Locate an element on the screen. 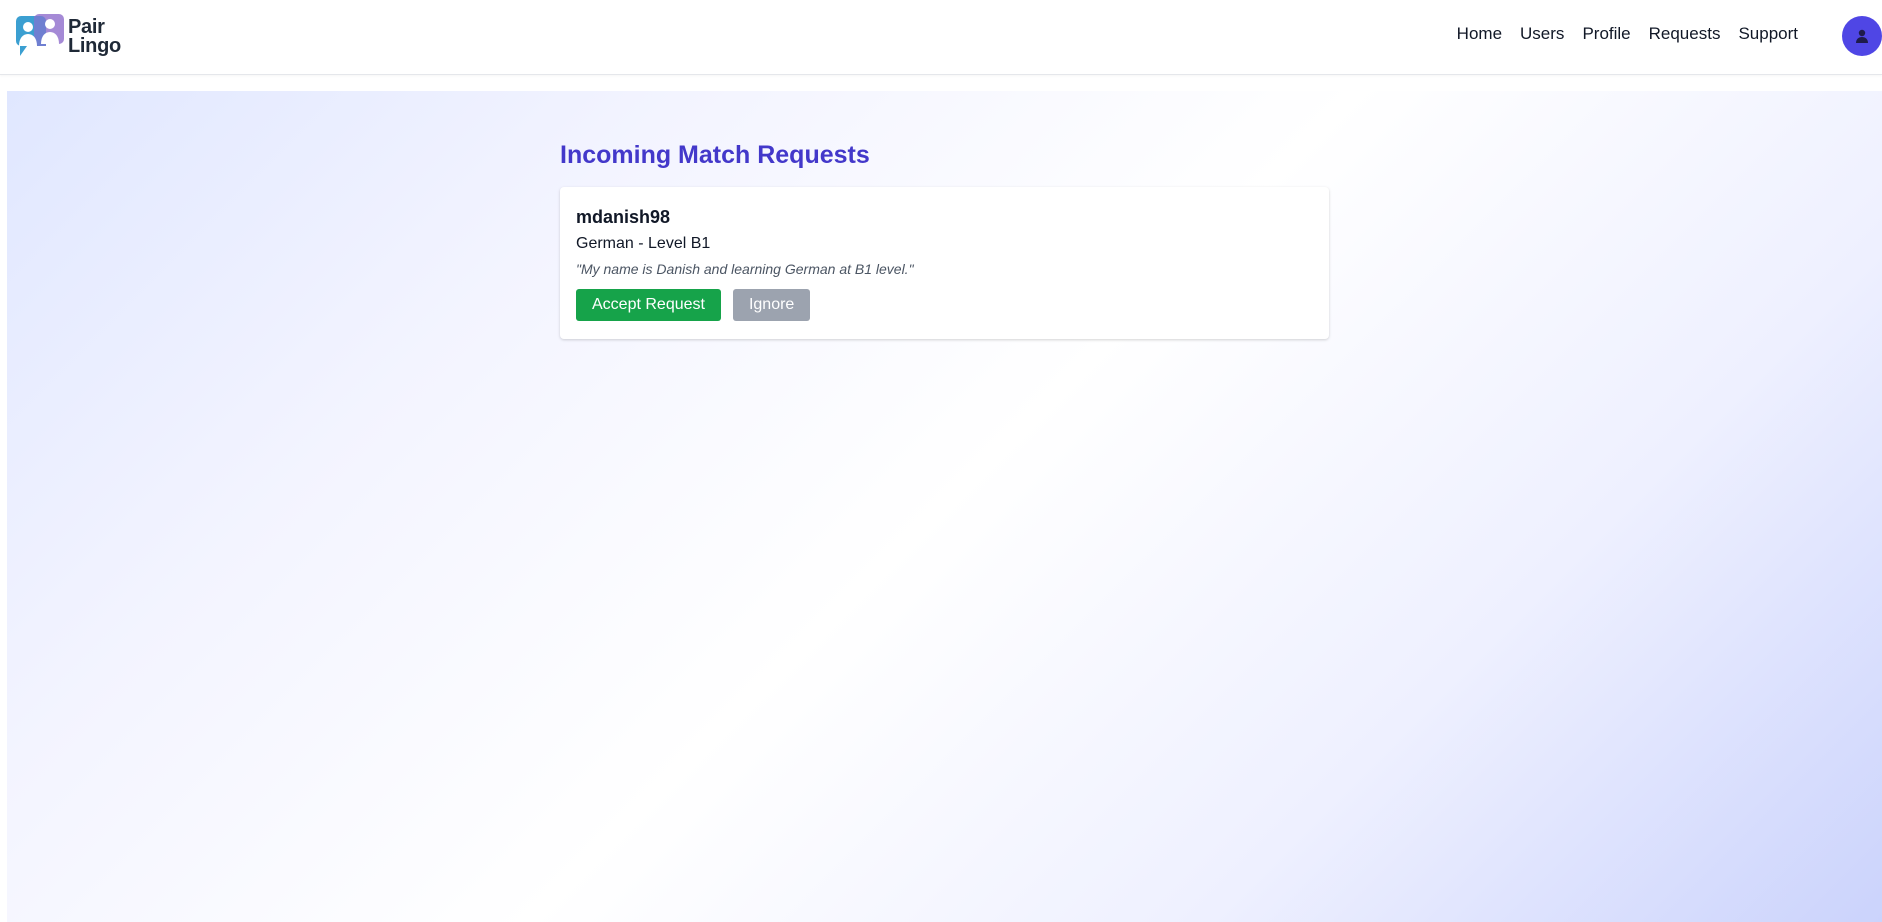 This screenshot has height=922, width=1882. request-actions: Accept Request Ignore is located at coordinates (944, 305).